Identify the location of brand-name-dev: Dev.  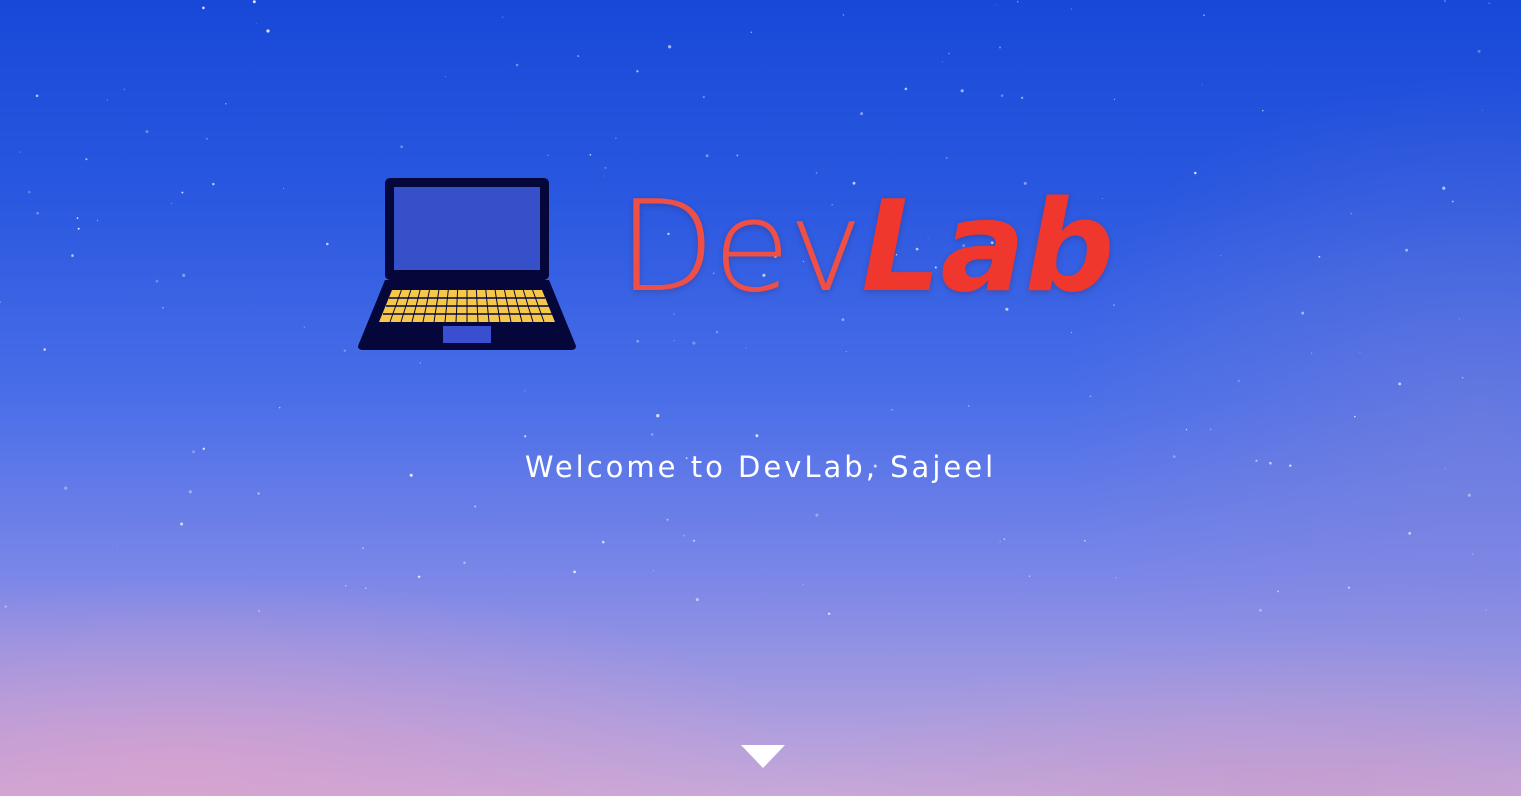
(740, 246).